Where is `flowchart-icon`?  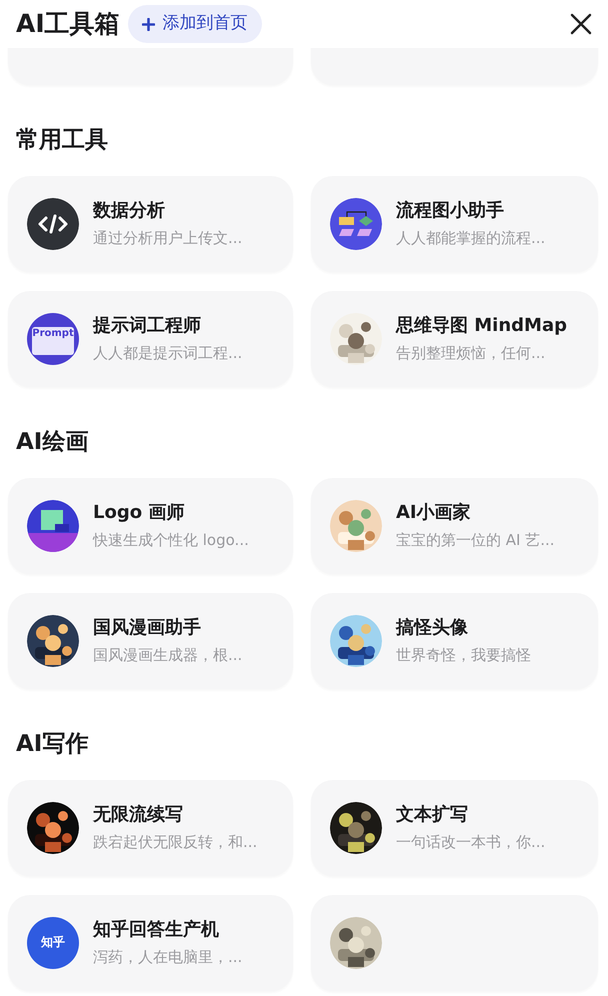
flowchart-icon is located at coordinates (356, 224).